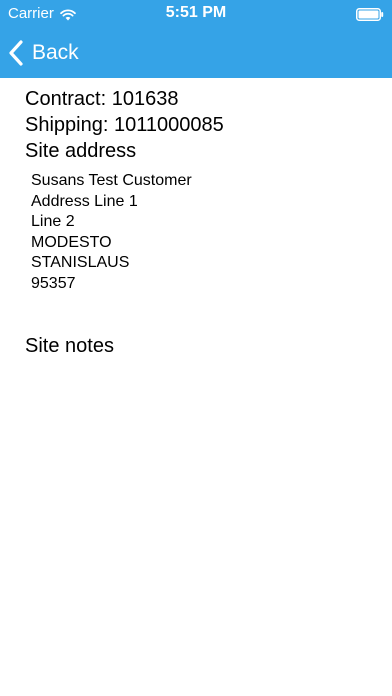 The width and height of the screenshot is (392, 696). Describe the element at coordinates (111, 180) in the screenshot. I see `address-line: Susans Test Customer` at that location.